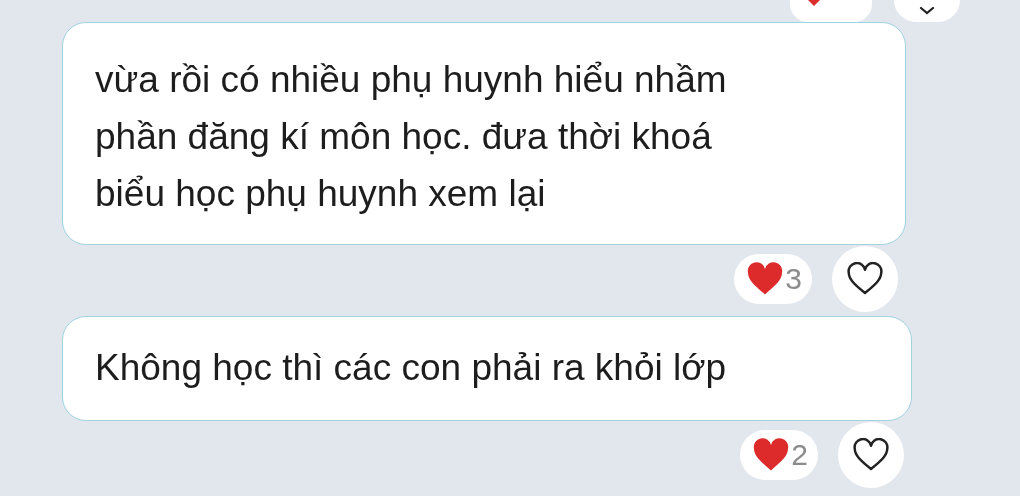  I want to click on reaction-pill: 2, so click(779, 455).